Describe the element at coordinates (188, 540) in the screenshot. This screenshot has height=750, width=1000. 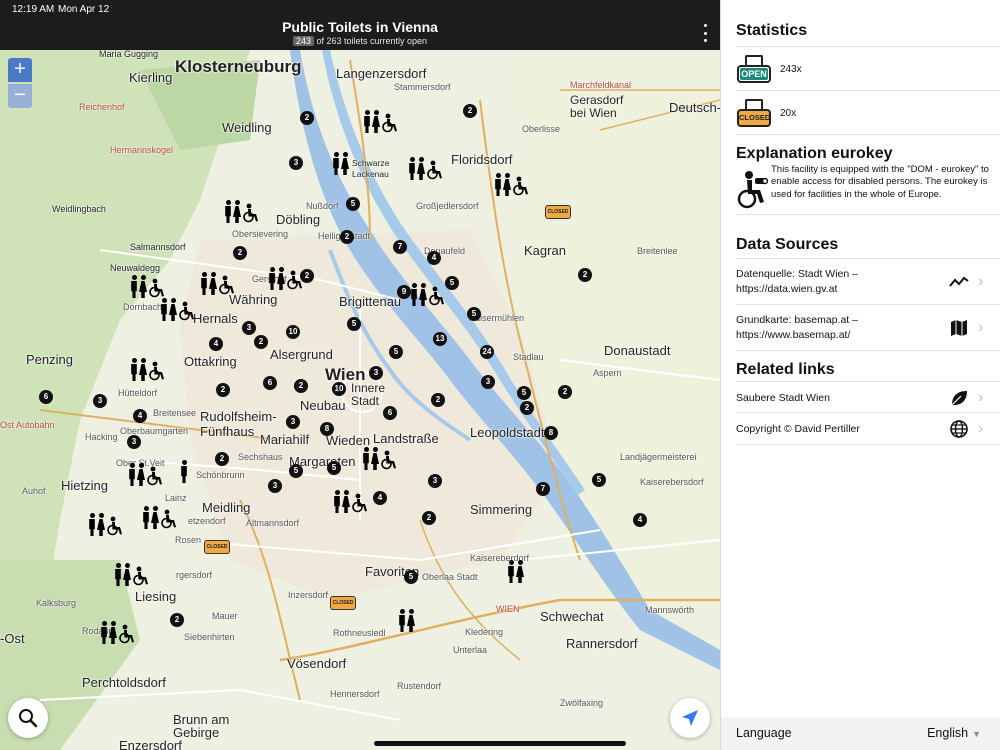
I see `place-label: Rosen` at that location.